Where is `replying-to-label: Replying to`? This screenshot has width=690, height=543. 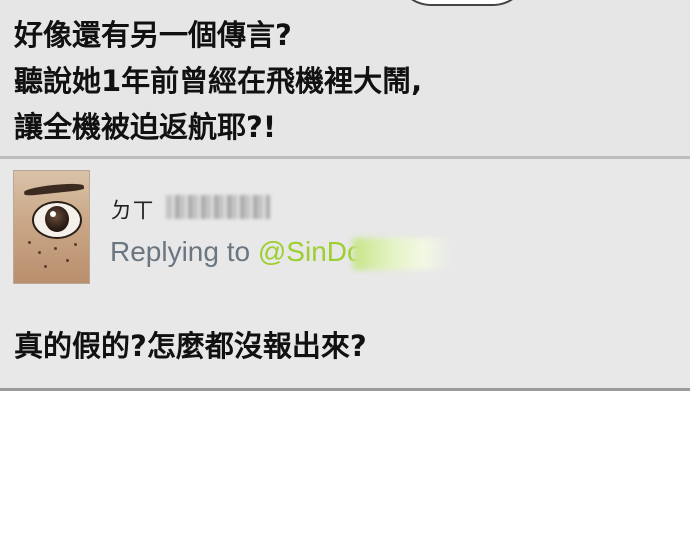
replying-to-label: Replying to is located at coordinates (180, 251).